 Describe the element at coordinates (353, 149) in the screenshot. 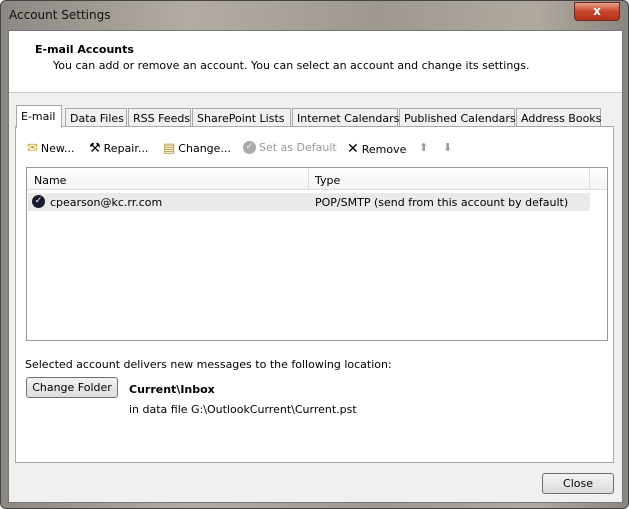

I see `x-icon: ✕` at that location.